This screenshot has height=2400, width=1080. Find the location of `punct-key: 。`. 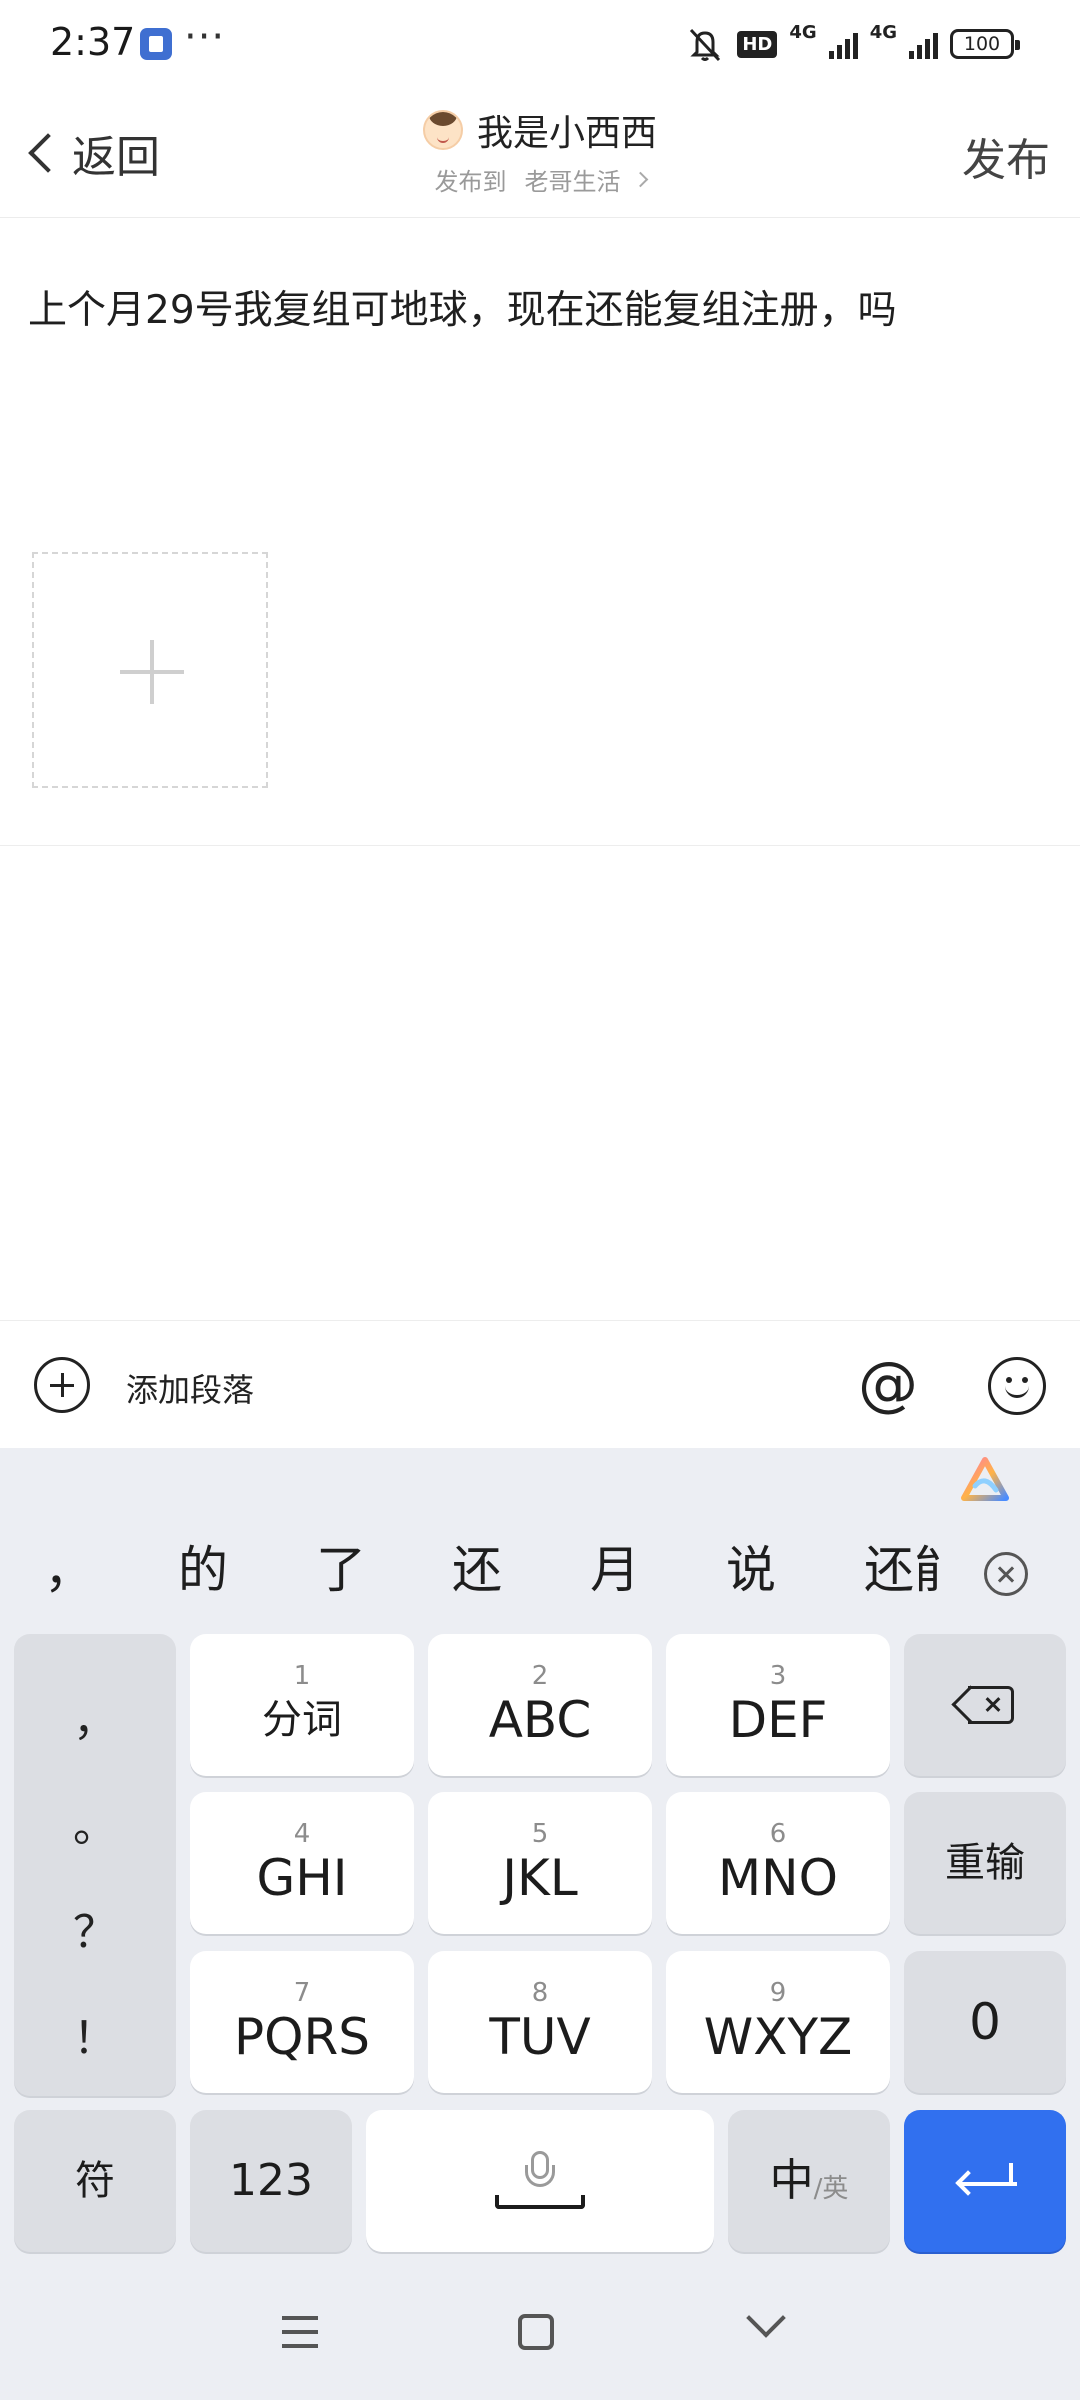

punct-key: 。 is located at coordinates (95, 1822).